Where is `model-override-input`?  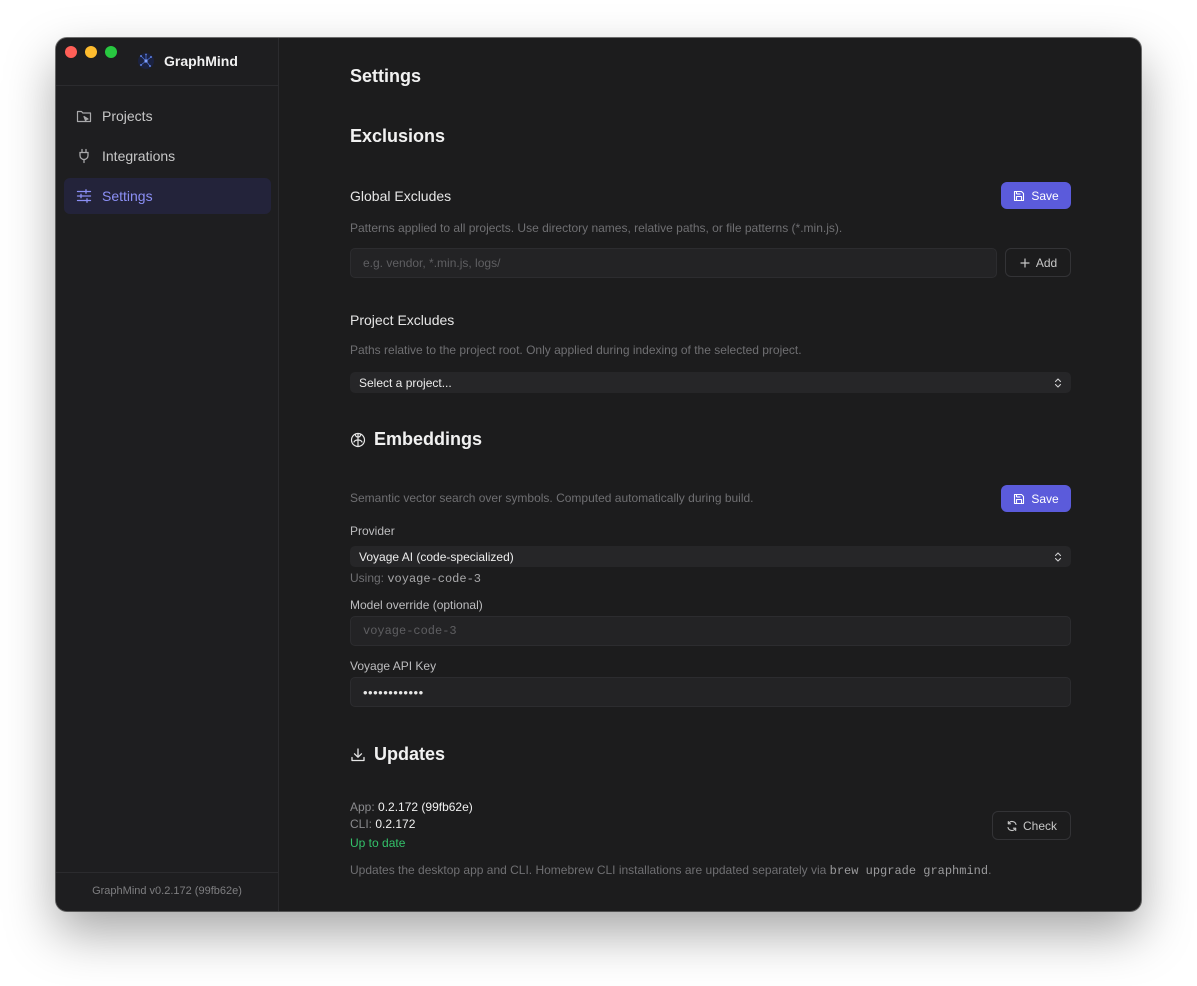 model-override-input is located at coordinates (710, 631).